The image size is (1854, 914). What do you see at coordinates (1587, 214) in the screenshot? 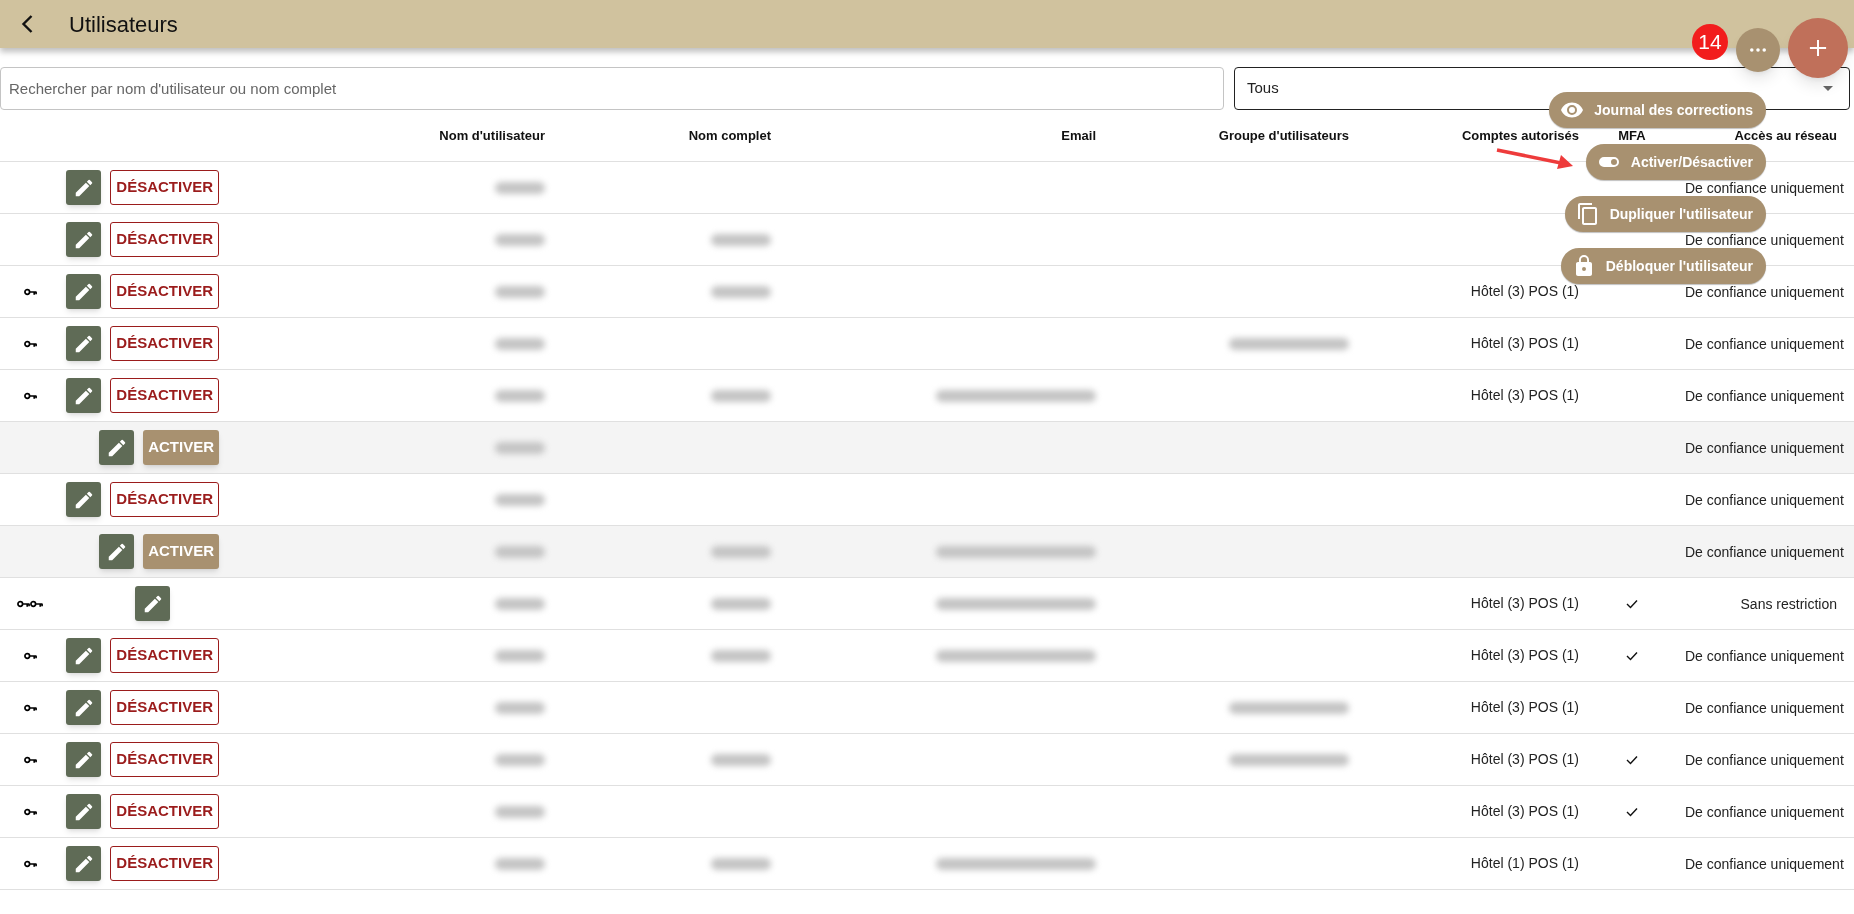
I see `copy-icon` at bounding box center [1587, 214].